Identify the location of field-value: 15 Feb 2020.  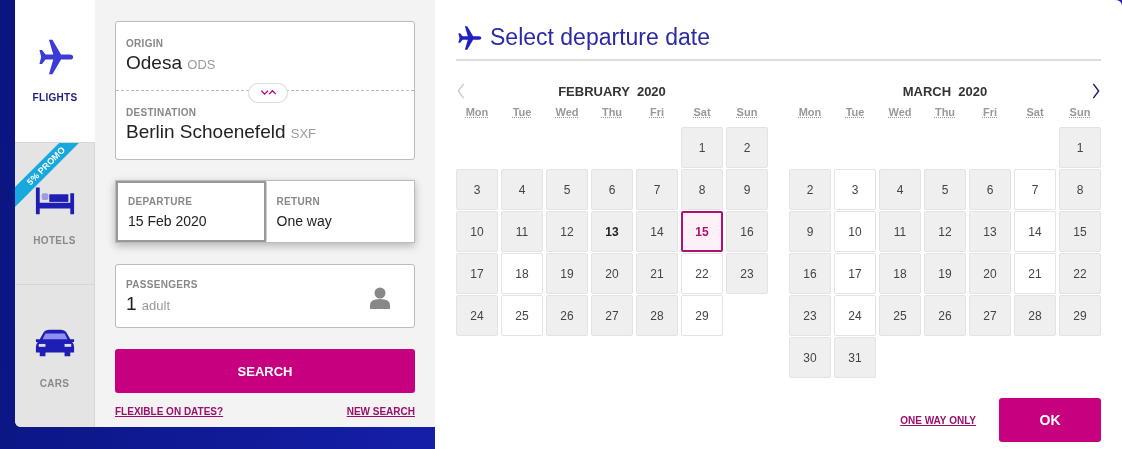
(168, 221).